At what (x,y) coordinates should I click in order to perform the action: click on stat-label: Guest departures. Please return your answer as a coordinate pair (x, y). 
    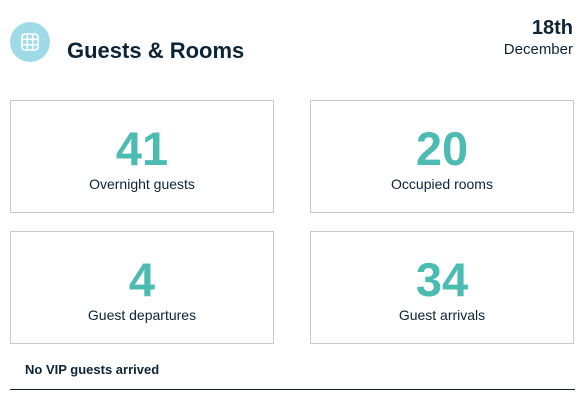
    Looking at the image, I should click on (142, 315).